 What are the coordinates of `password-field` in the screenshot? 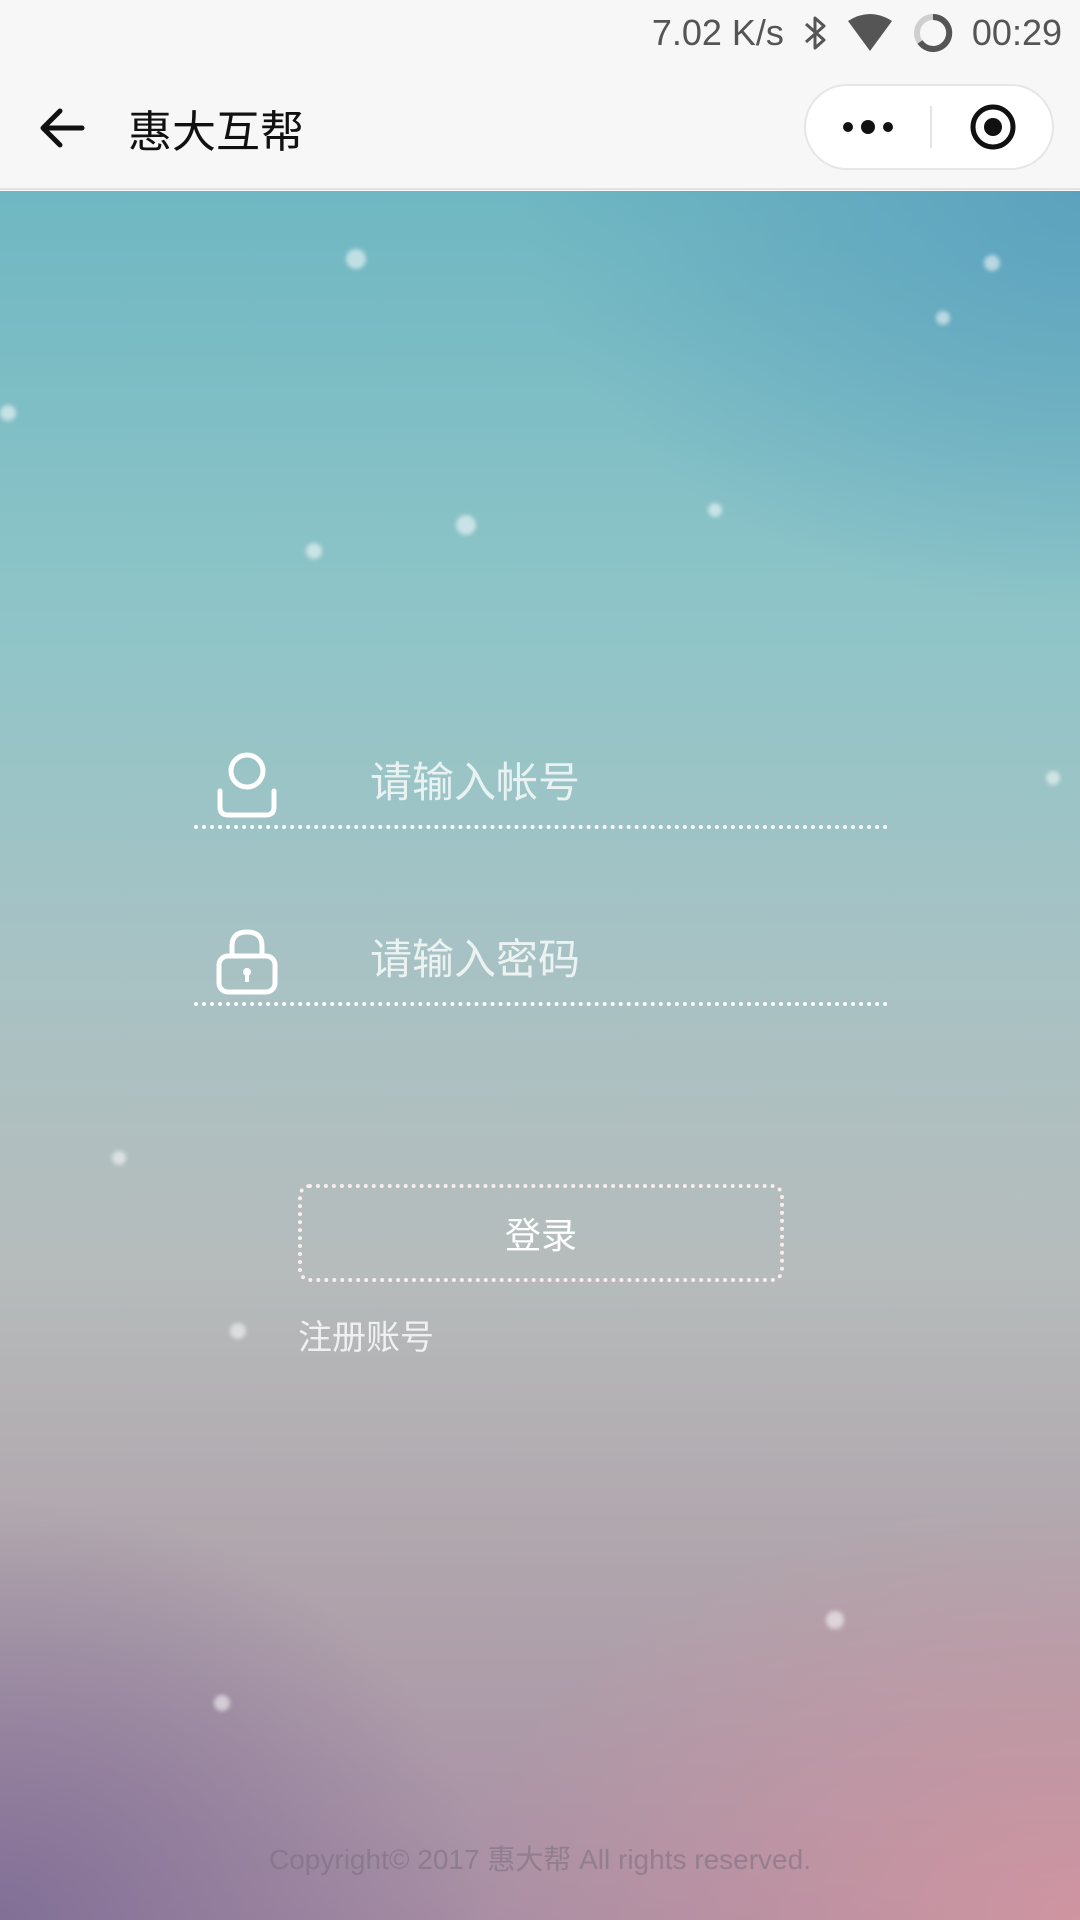 It's located at (541, 969).